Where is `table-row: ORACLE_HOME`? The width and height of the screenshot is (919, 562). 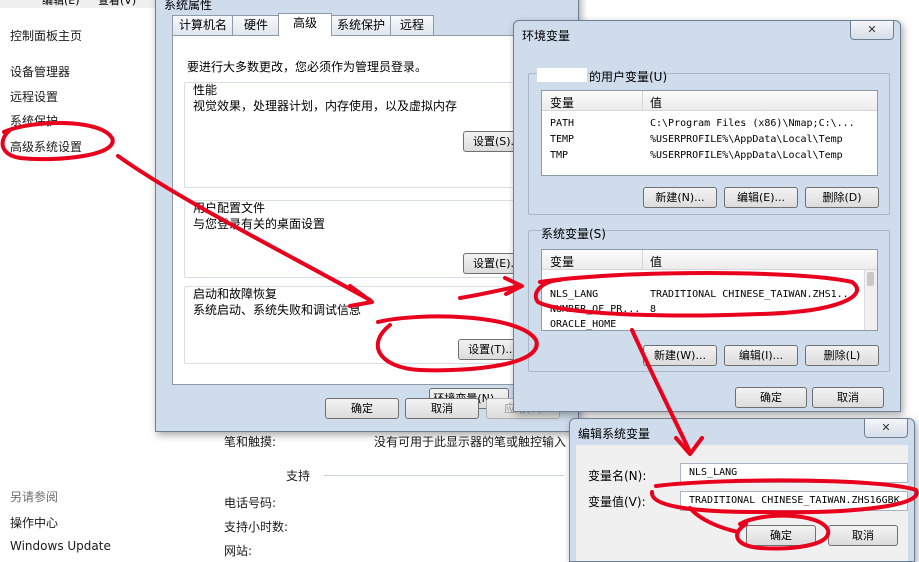
table-row: ORACLE_HOME is located at coordinates (709, 323).